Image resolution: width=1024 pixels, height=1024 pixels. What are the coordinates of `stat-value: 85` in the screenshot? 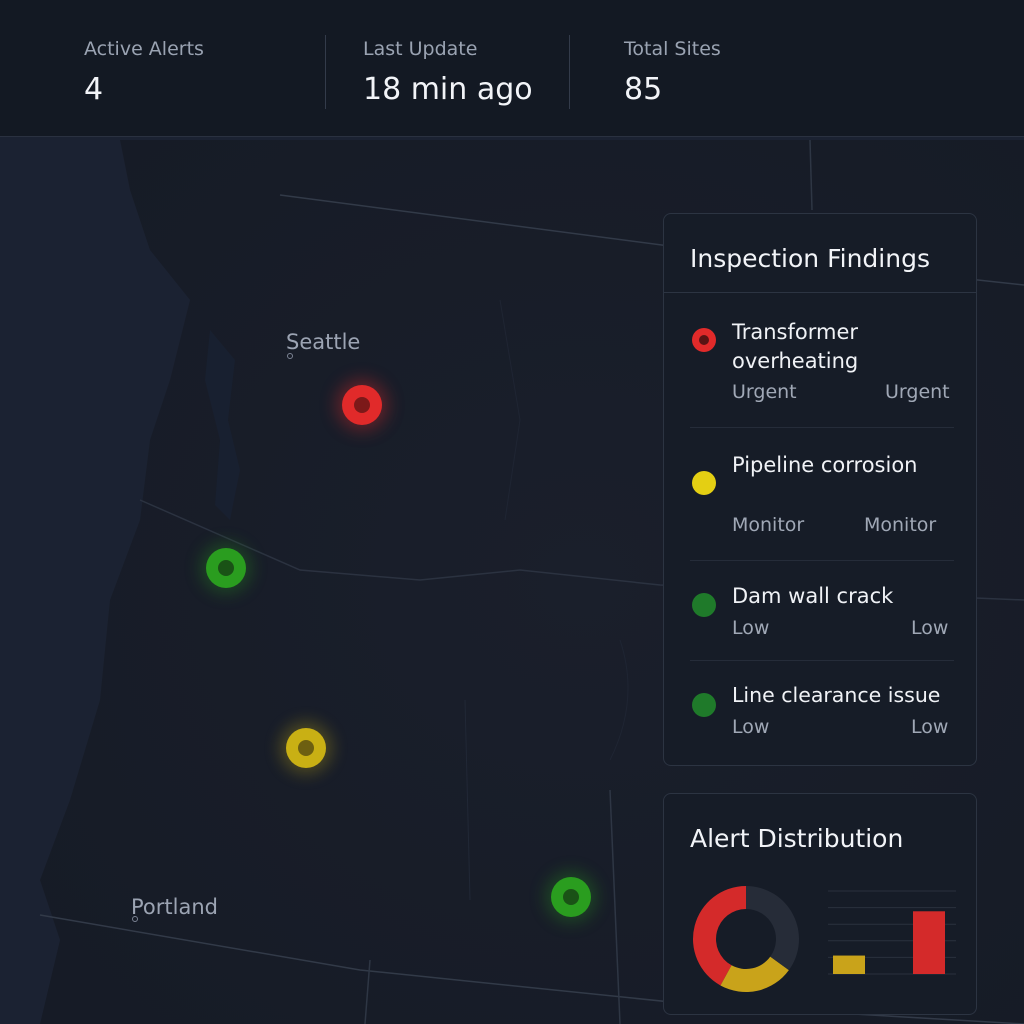 It's located at (643, 89).